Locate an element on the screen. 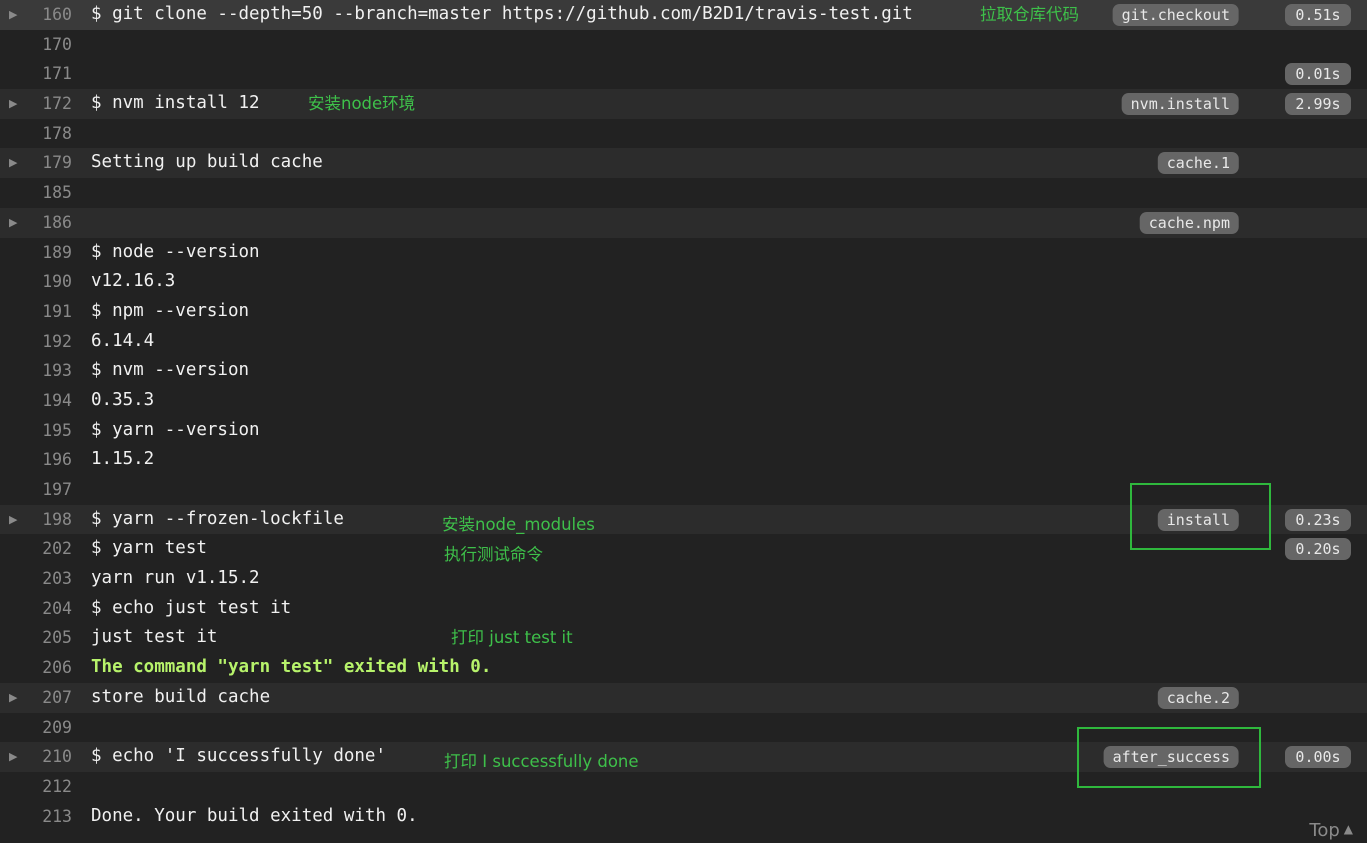 The image size is (1367, 843). log-text: The command "yarn test" exited with 0. is located at coordinates (291, 667).